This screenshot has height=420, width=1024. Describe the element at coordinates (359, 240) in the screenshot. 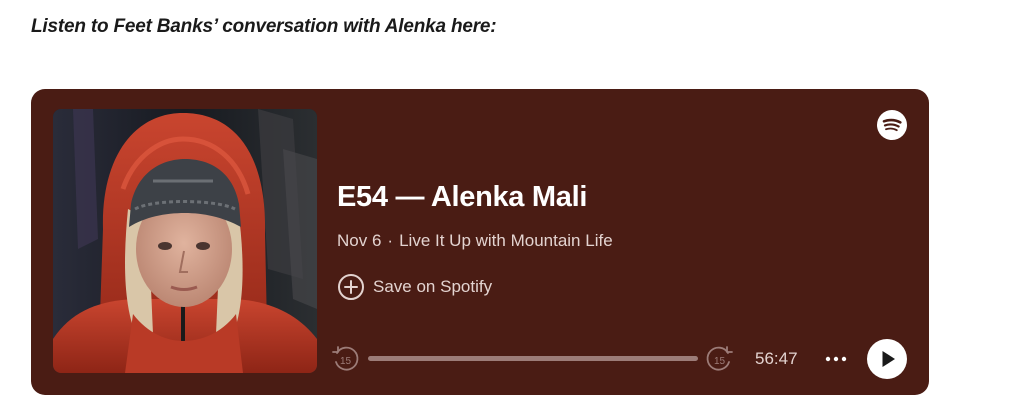

I see `episode-date: Nov 6` at that location.